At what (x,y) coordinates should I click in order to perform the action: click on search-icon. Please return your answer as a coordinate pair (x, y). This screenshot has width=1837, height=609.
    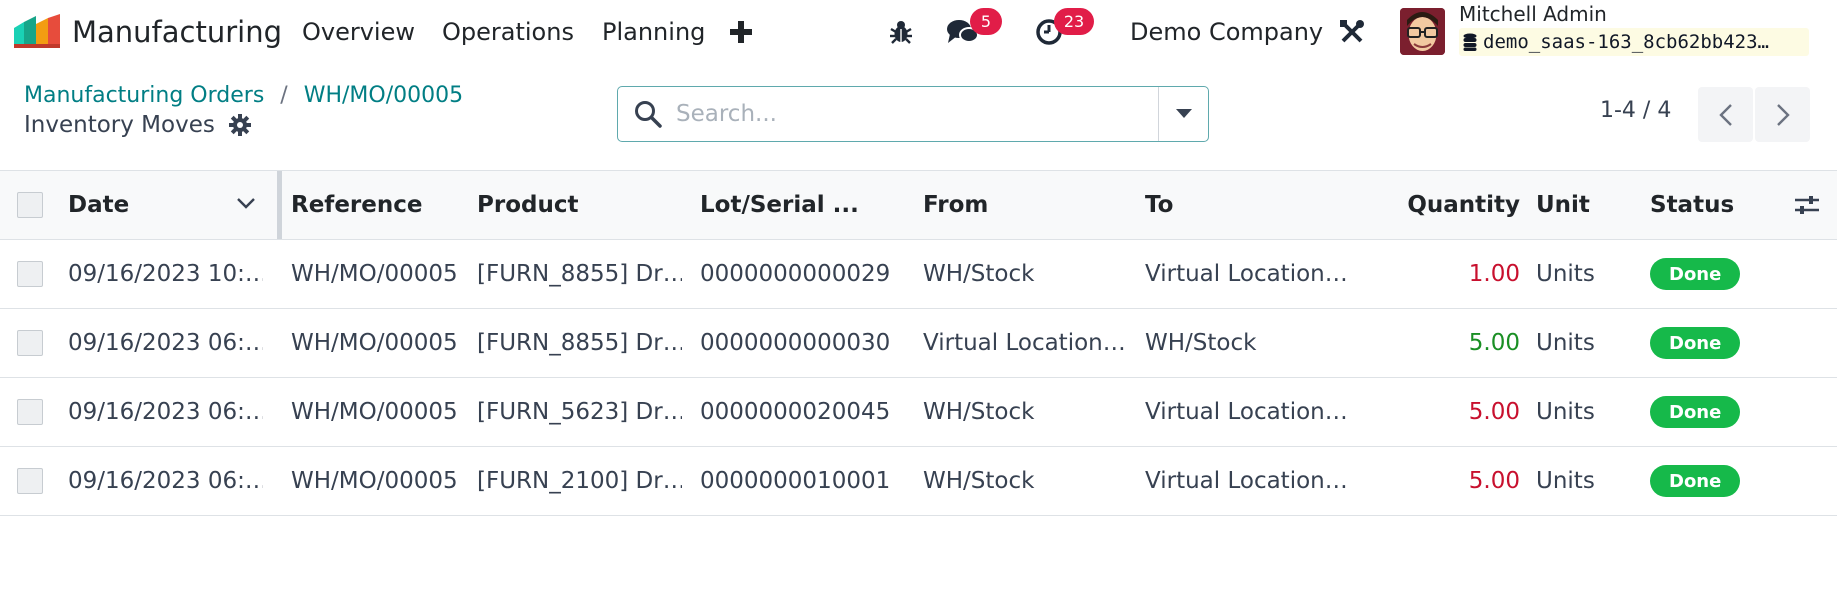
    Looking at the image, I should click on (648, 117).